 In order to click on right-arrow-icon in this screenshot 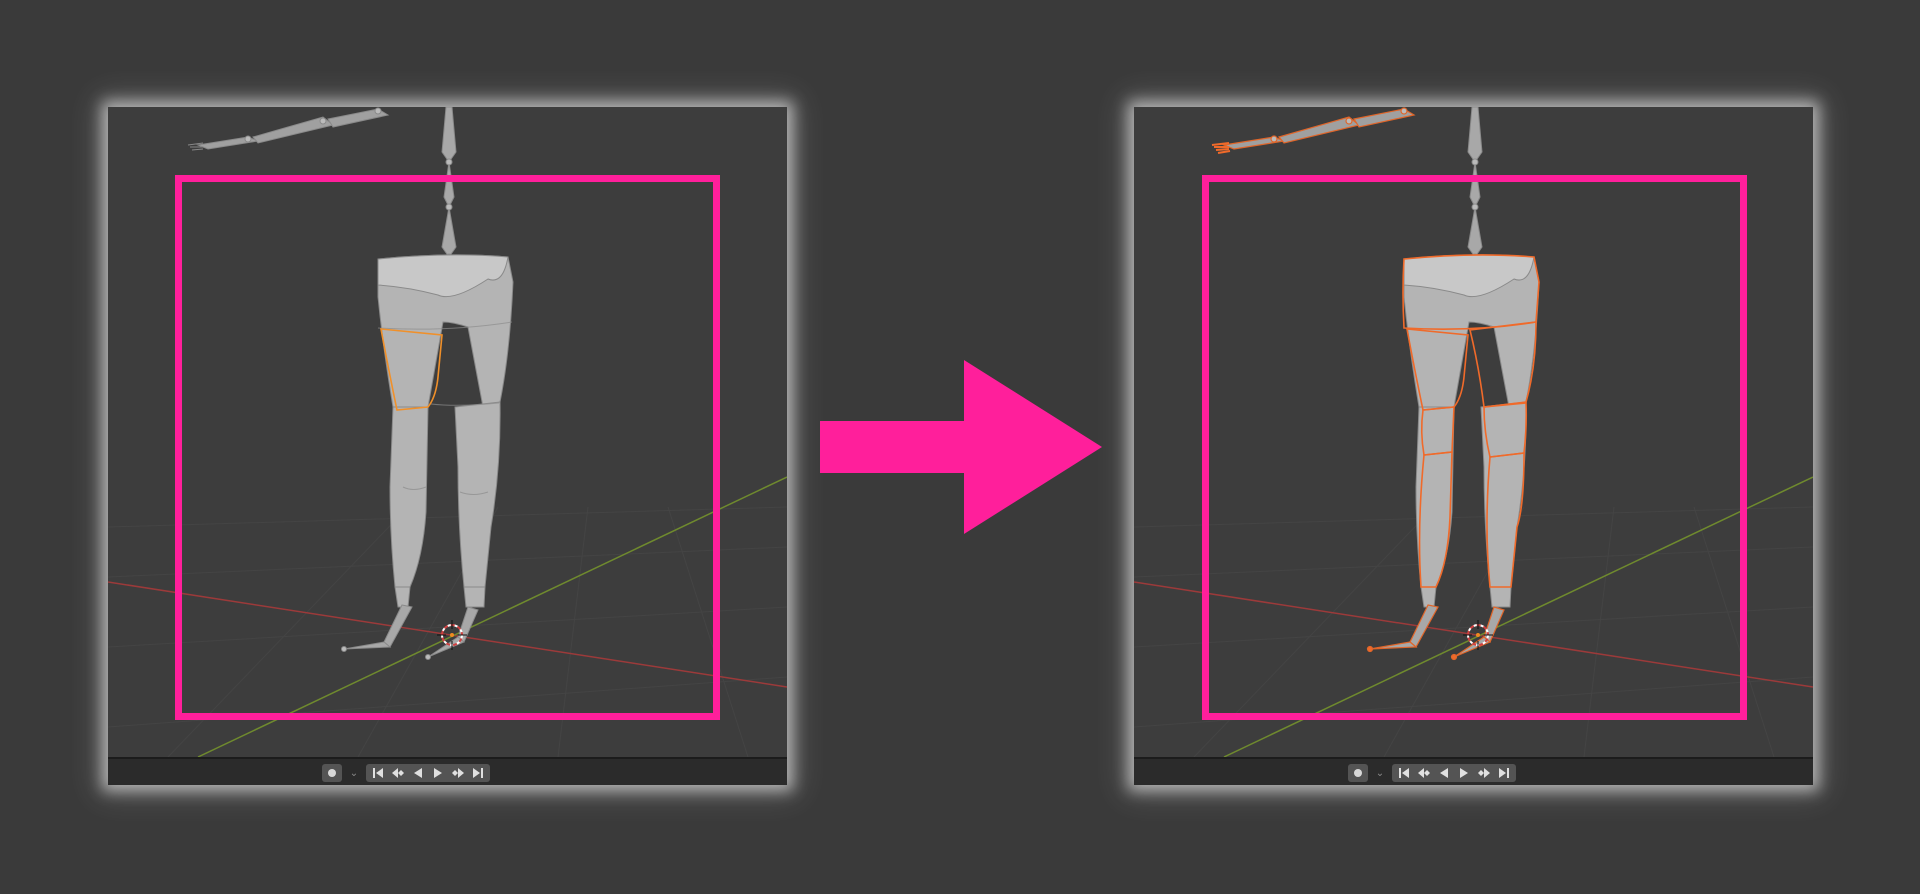, I will do `click(961, 447)`.